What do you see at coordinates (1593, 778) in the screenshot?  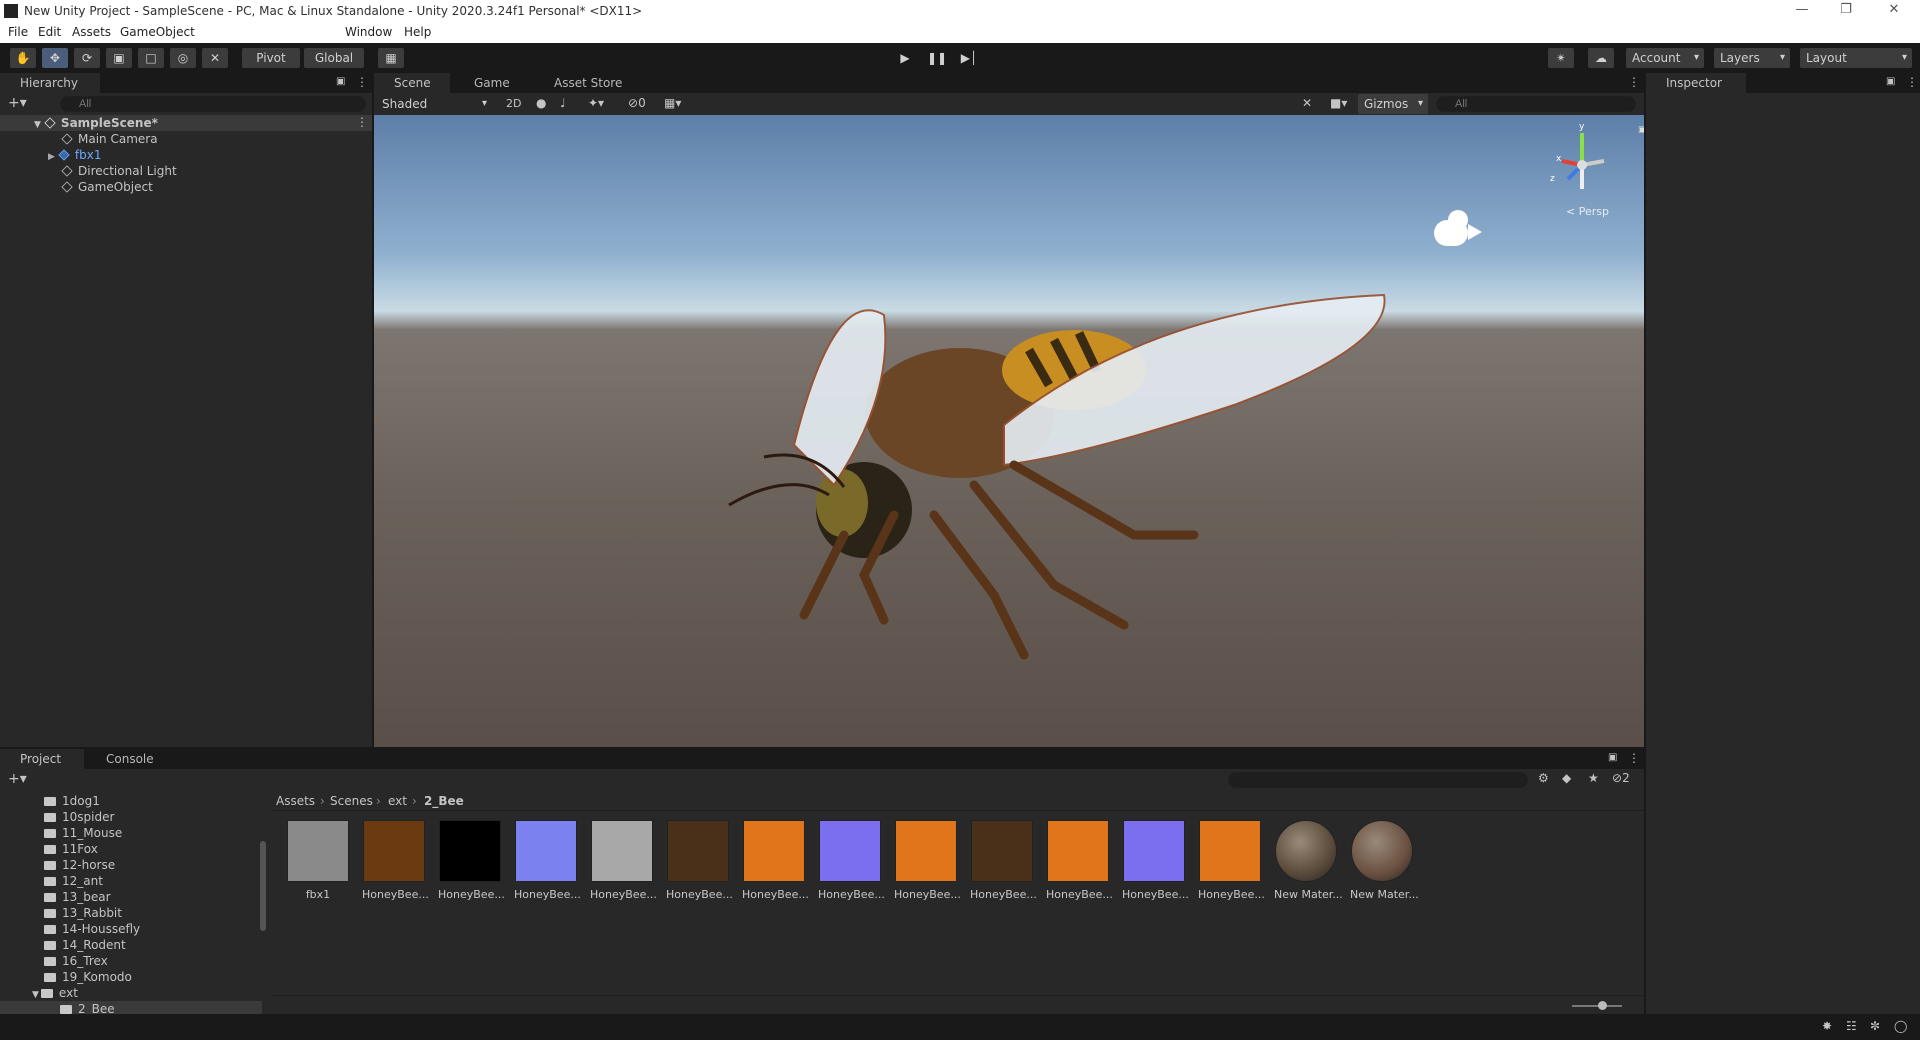 I see `favorite-icon: ★` at bounding box center [1593, 778].